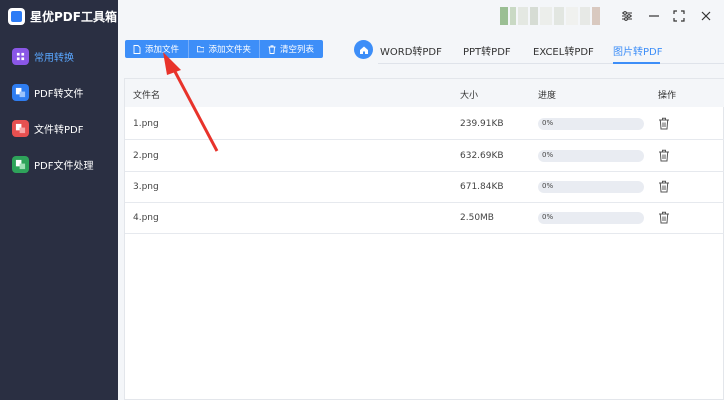  What do you see at coordinates (627, 16) in the screenshot?
I see `settings-icon` at bounding box center [627, 16].